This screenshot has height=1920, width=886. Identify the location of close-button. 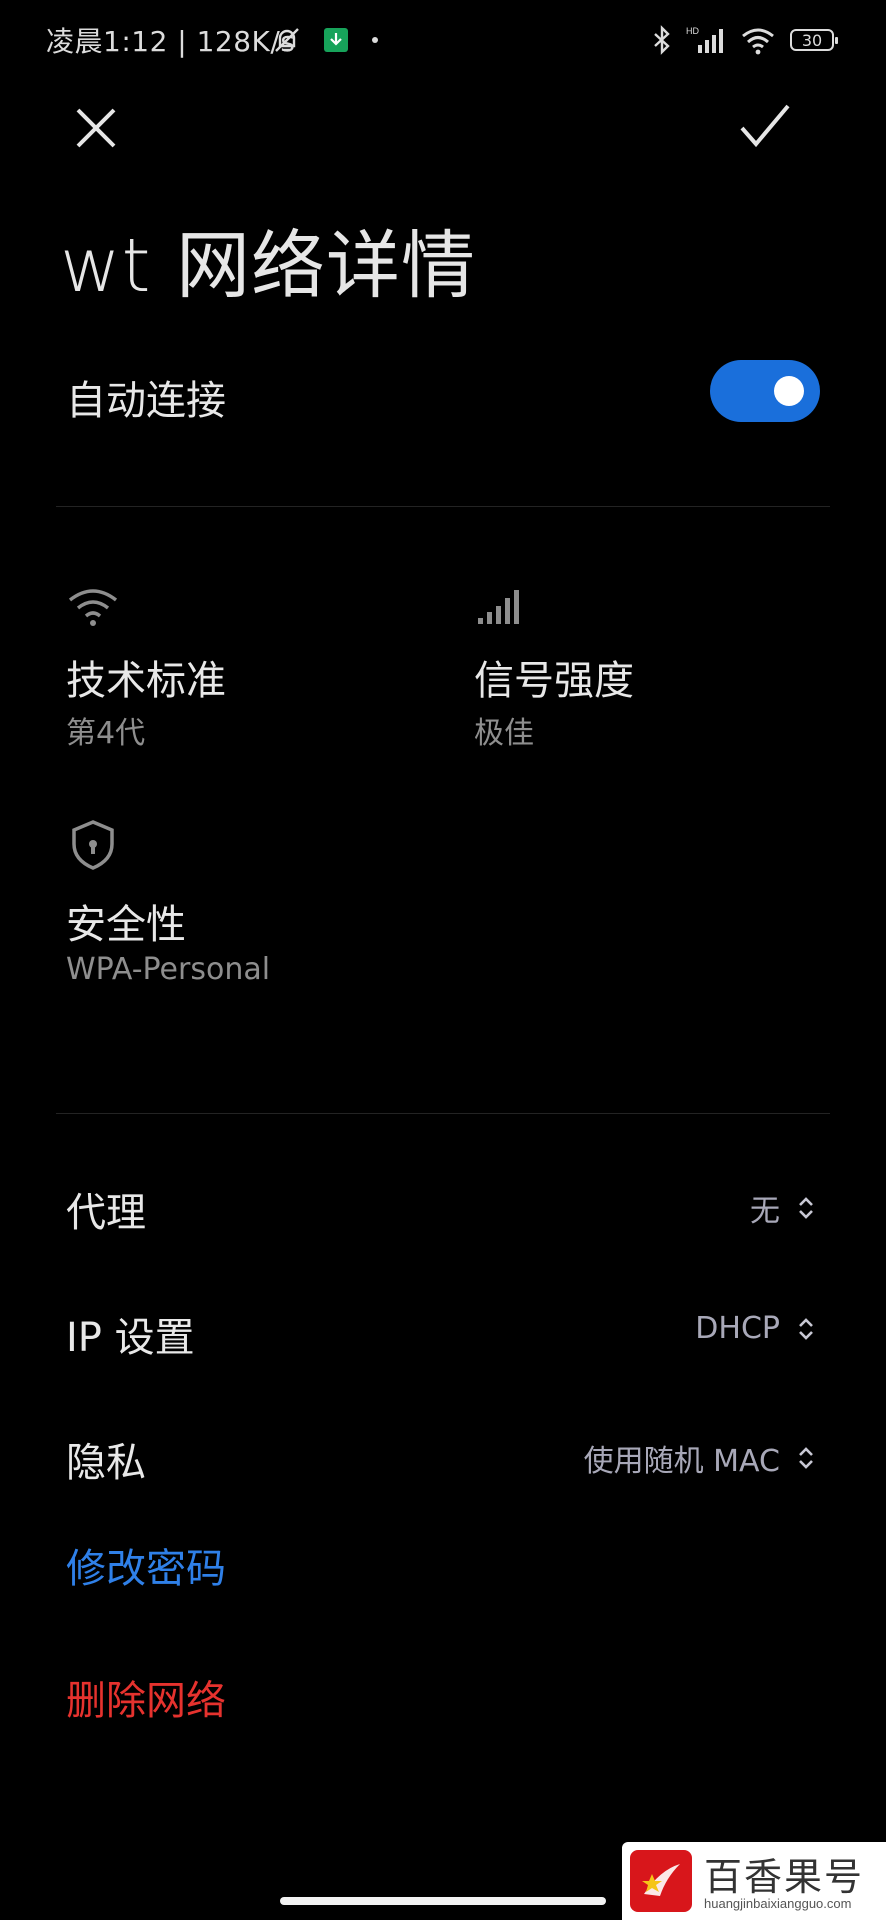
(96, 128).